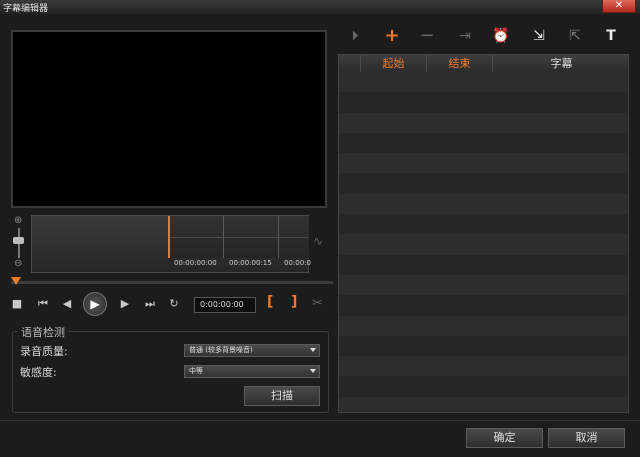 The image size is (640, 457). What do you see at coordinates (250, 263) in the screenshot?
I see `timeline-timecode: 00:00:00:15` at bounding box center [250, 263].